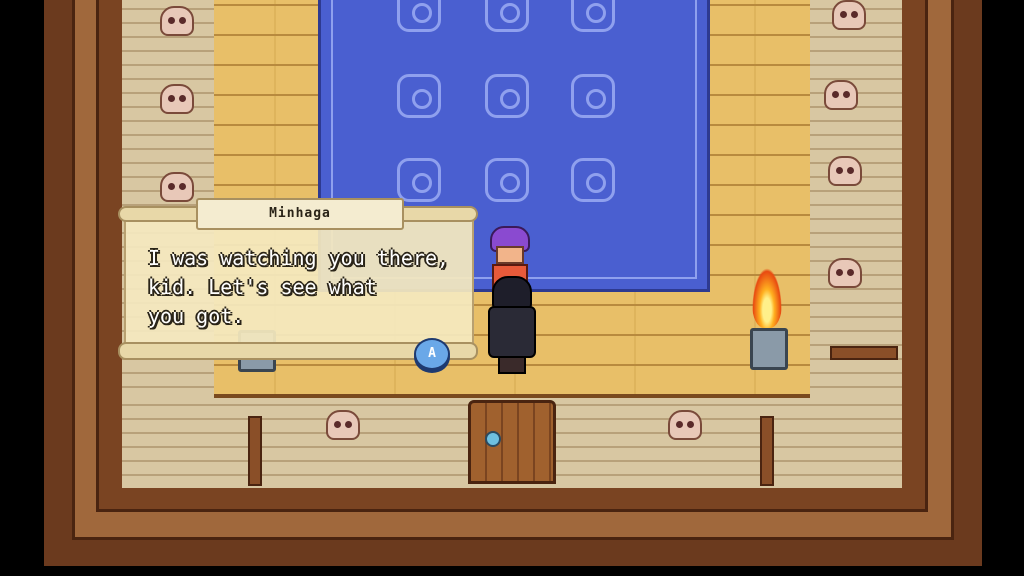  I want to click on wooden-door, so click(512, 442).